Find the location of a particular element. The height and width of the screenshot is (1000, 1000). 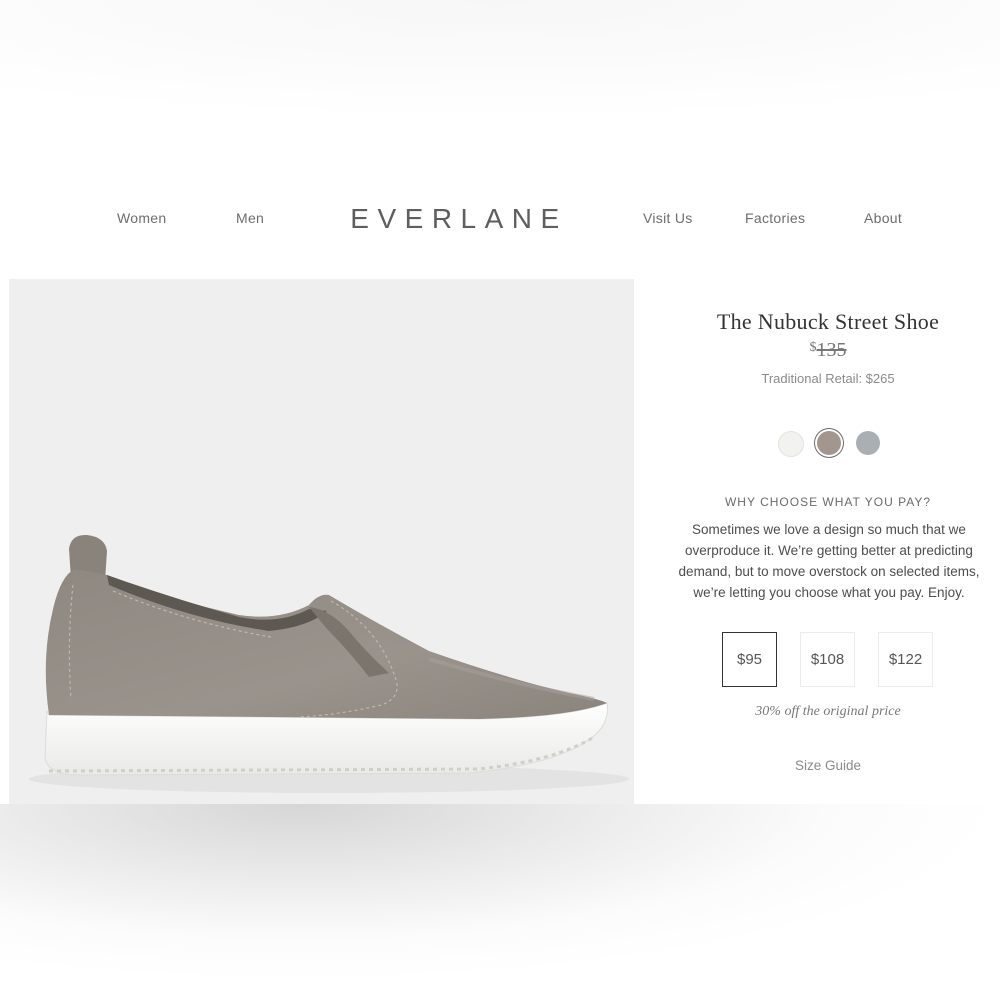

size-guide-link: Size Guide is located at coordinates (828, 765).